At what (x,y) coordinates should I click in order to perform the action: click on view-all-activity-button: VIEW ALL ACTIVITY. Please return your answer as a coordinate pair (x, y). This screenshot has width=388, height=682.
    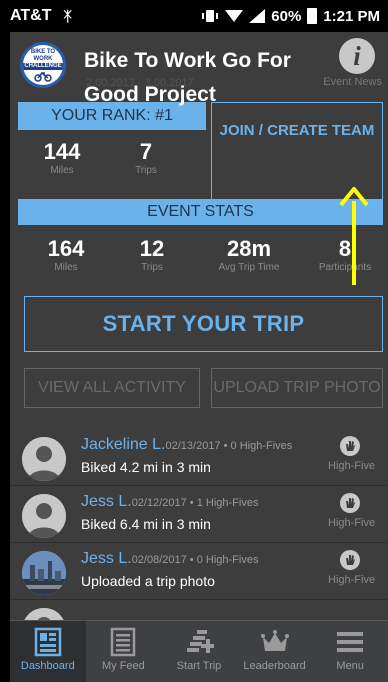
    Looking at the image, I should click on (112, 388).